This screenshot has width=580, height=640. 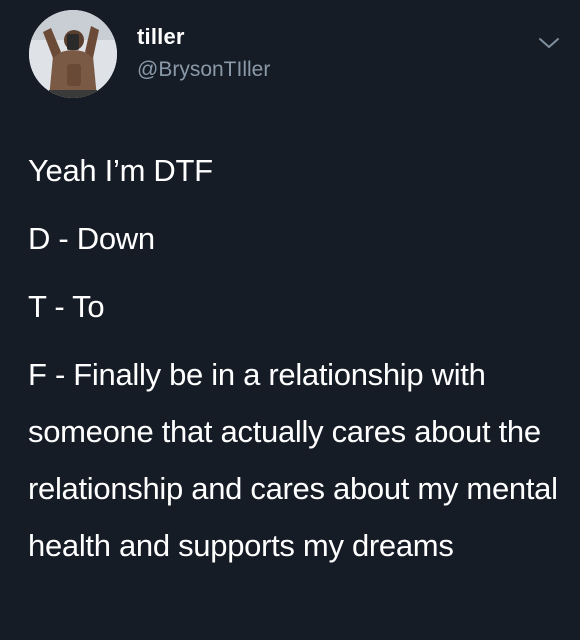 I want to click on tweet-line-to: T - To, so click(x=66, y=306).